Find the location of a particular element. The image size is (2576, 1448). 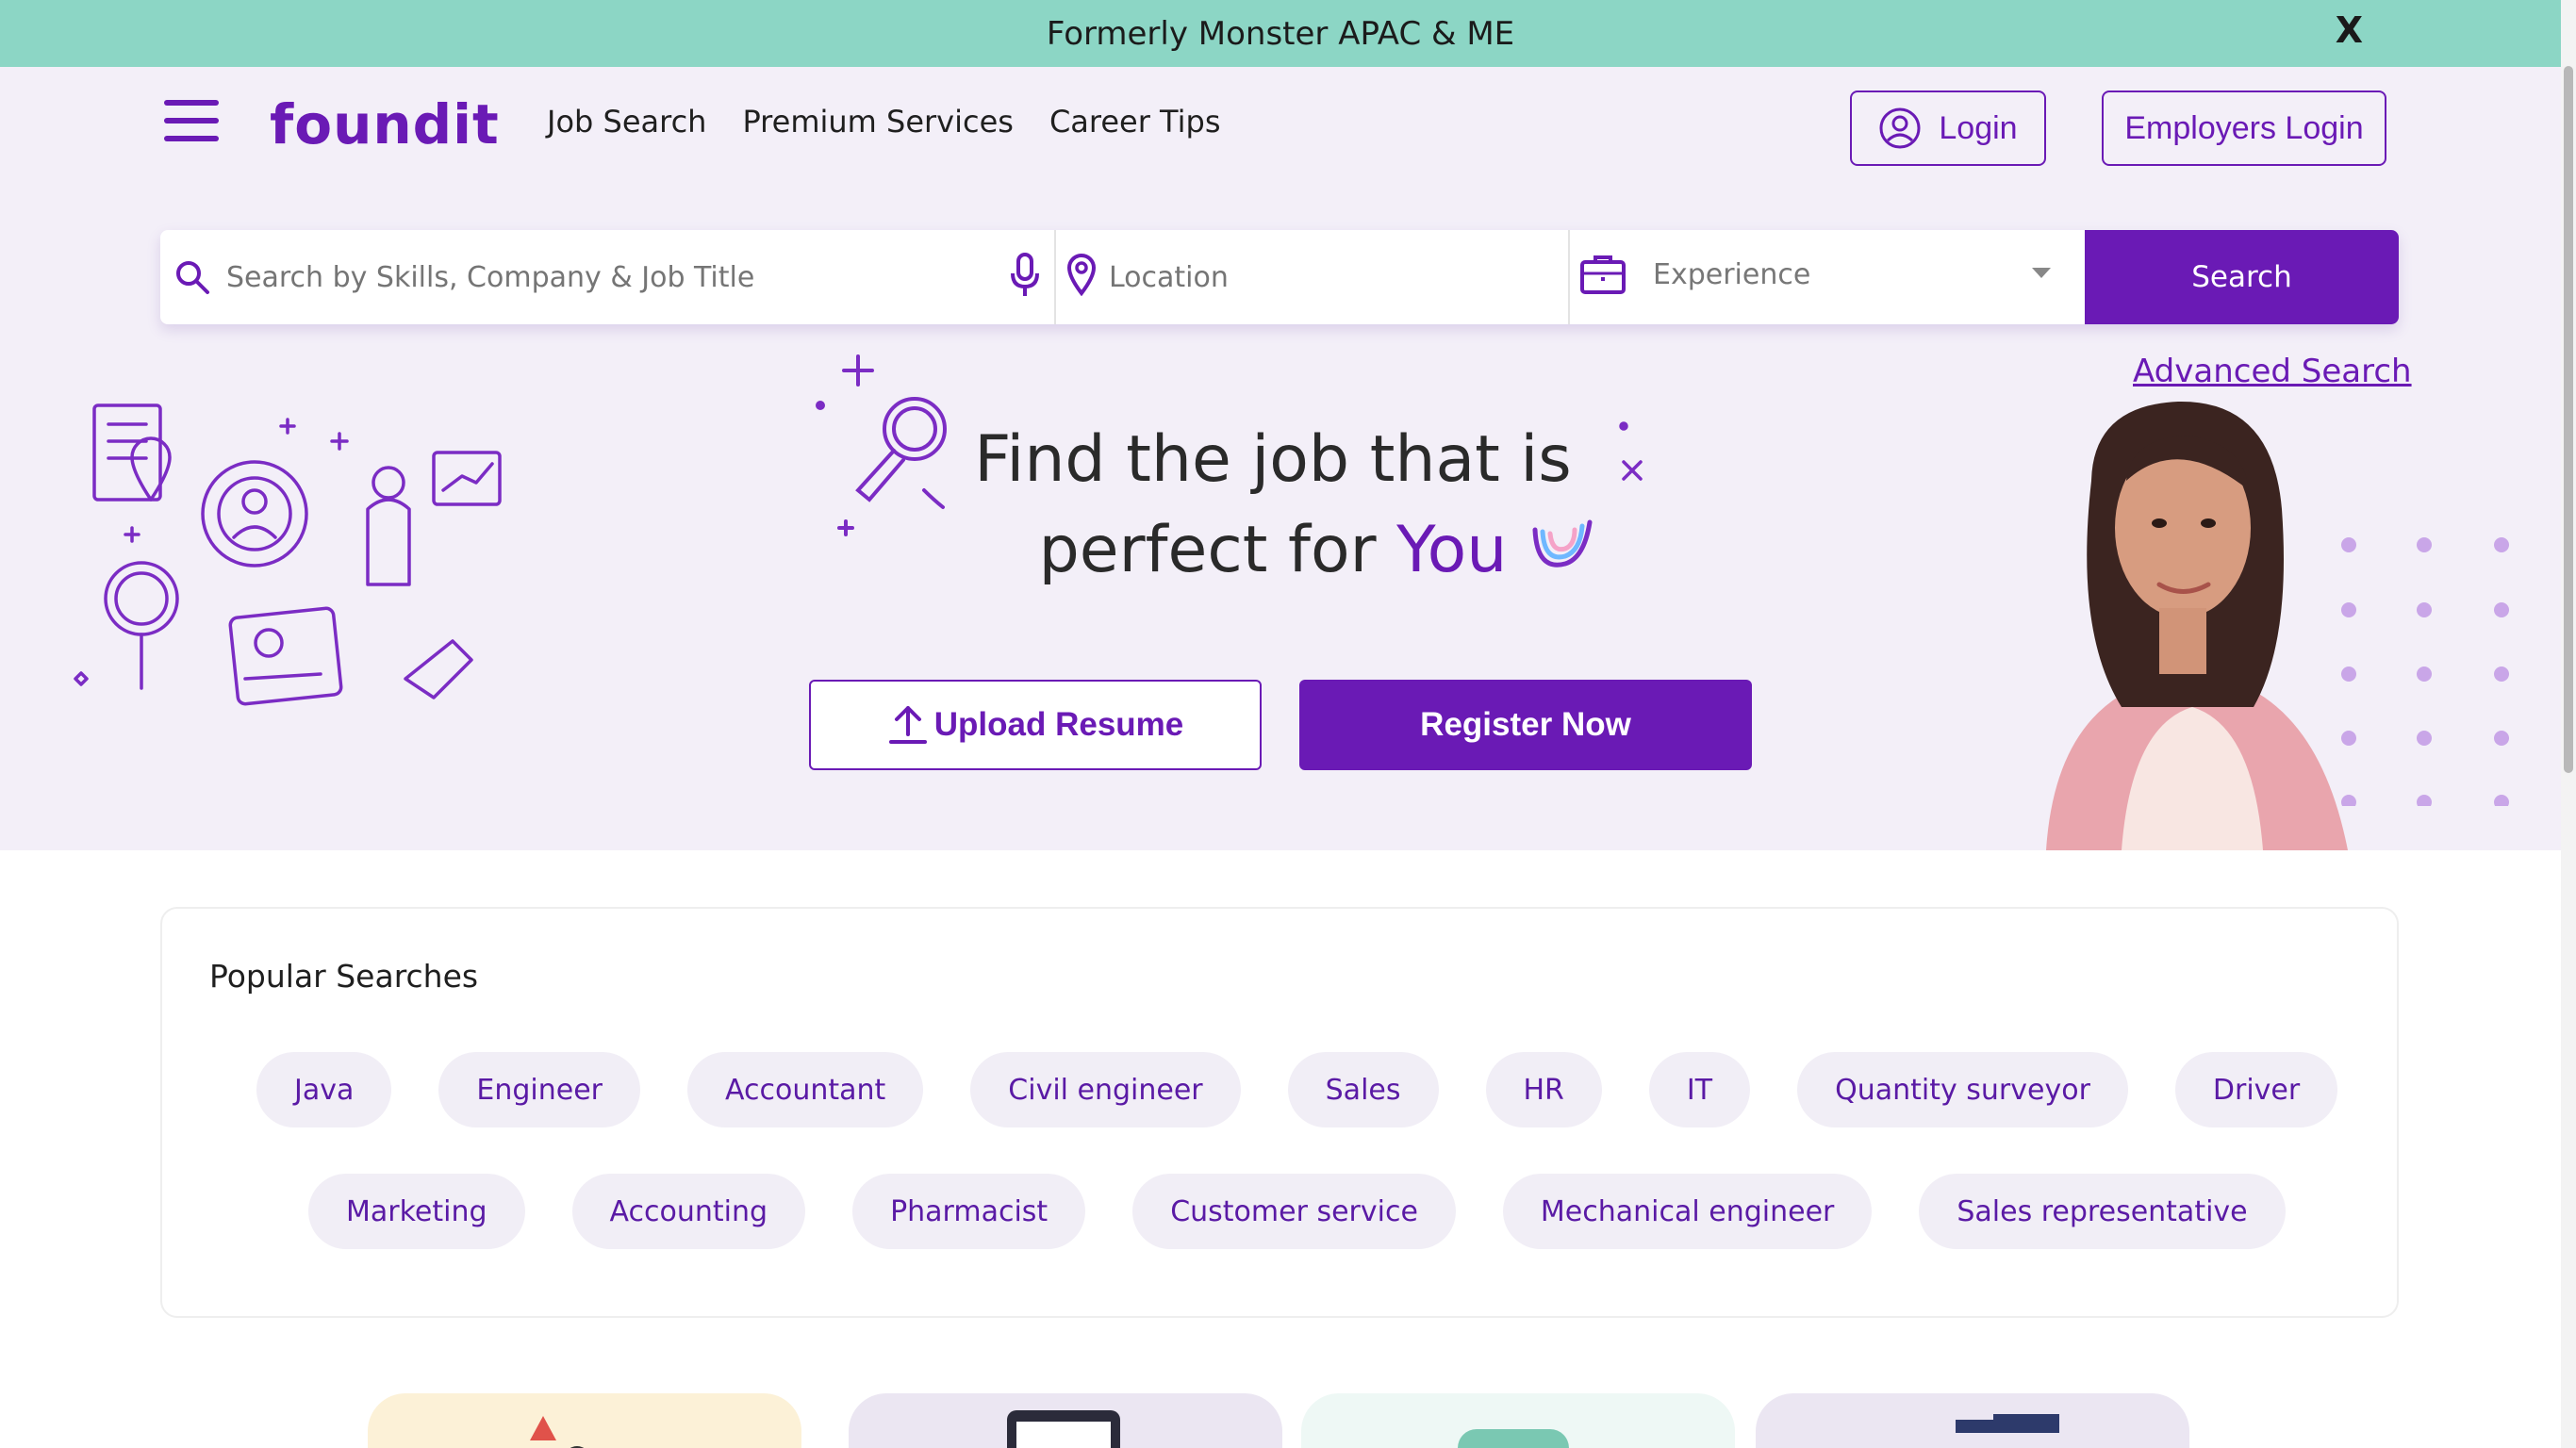

location-pin-icon is located at coordinates (1081, 275).